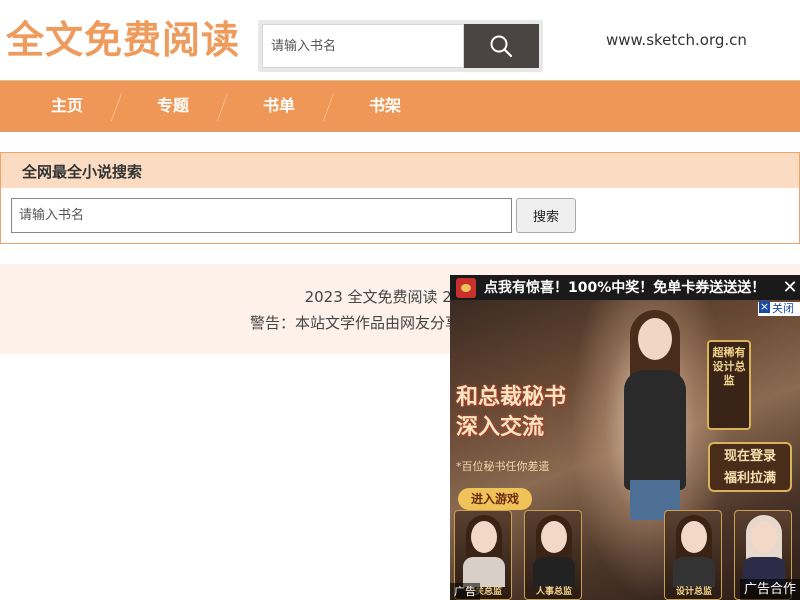 The height and width of the screenshot is (600, 800). What do you see at coordinates (729, 385) in the screenshot?
I see `ad-rare-badge: 超稀有 设计总监` at bounding box center [729, 385].